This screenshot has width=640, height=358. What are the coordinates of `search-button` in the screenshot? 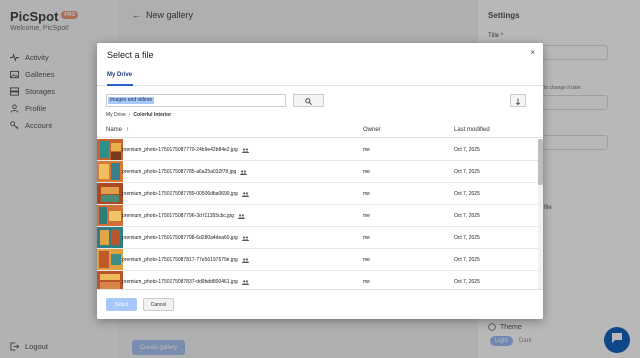 It's located at (308, 100).